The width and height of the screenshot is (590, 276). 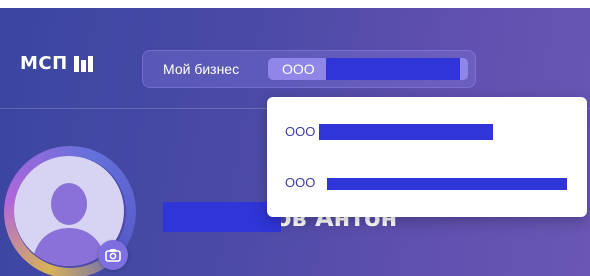 What do you see at coordinates (298, 69) in the screenshot?
I see `business-select-value: ООО` at bounding box center [298, 69].